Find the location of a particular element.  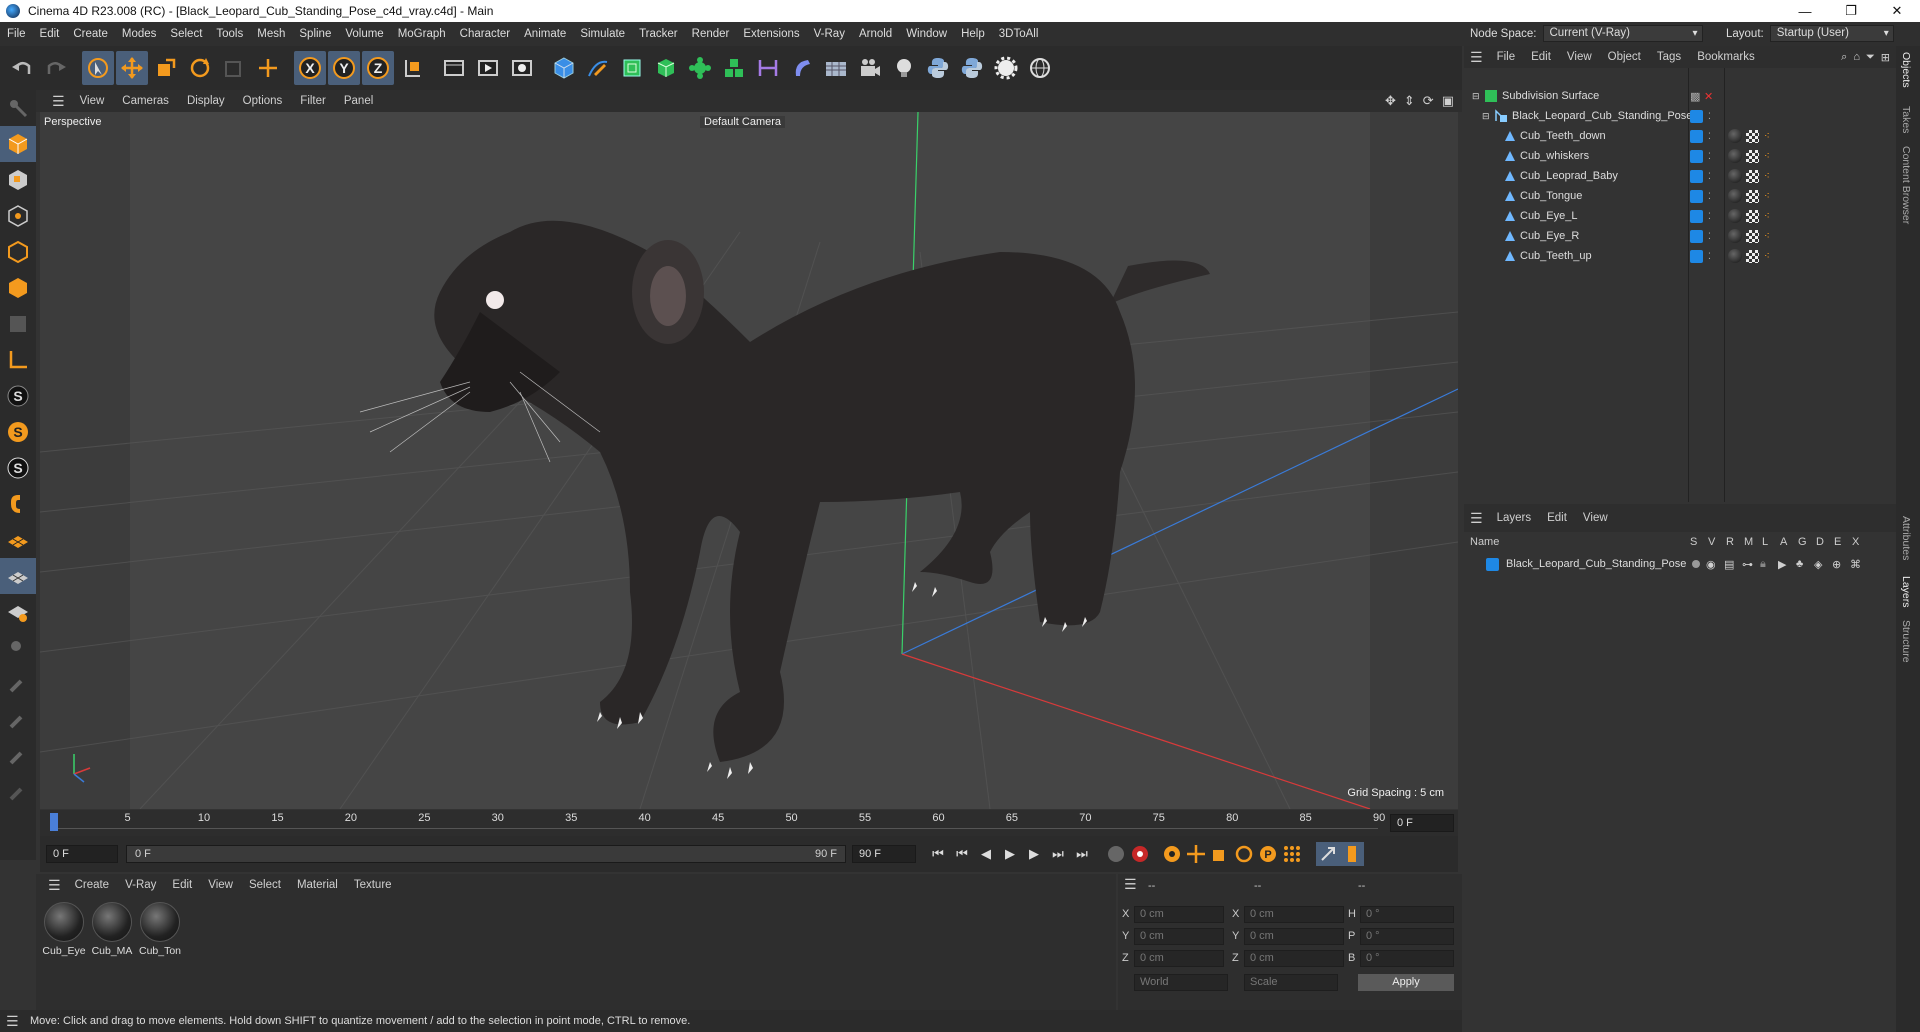

tab-objects: Objects is located at coordinates (1906, 70).